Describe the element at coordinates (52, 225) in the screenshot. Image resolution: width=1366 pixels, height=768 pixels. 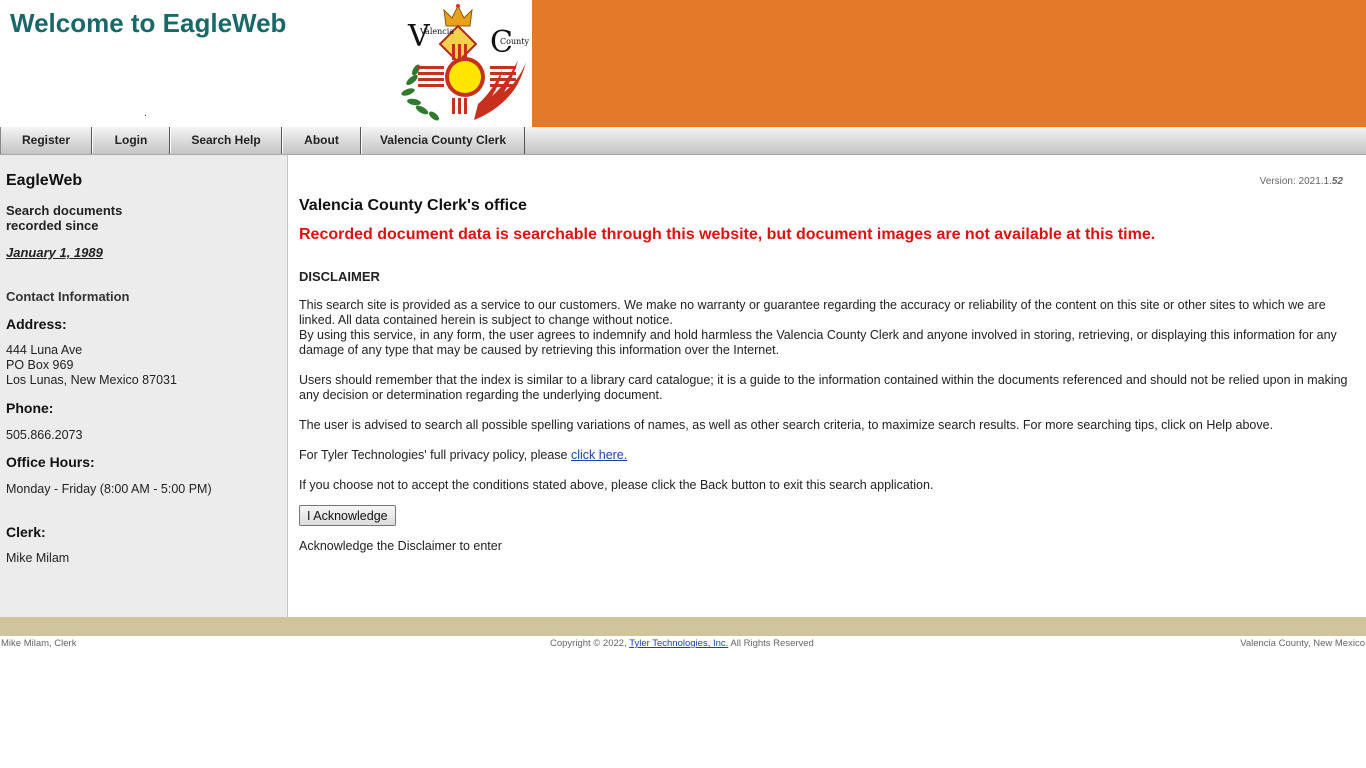
I see `sidebar-subtitle-line2: recorded since` at that location.